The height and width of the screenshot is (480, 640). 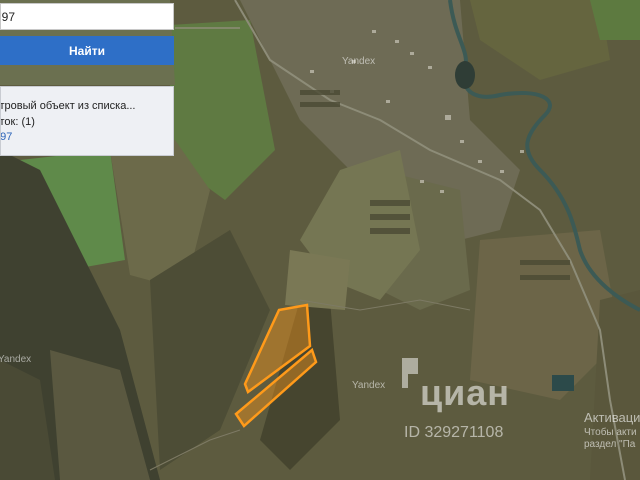 What do you see at coordinates (612, 417) in the screenshot?
I see `activation-title: Активаци` at bounding box center [612, 417].